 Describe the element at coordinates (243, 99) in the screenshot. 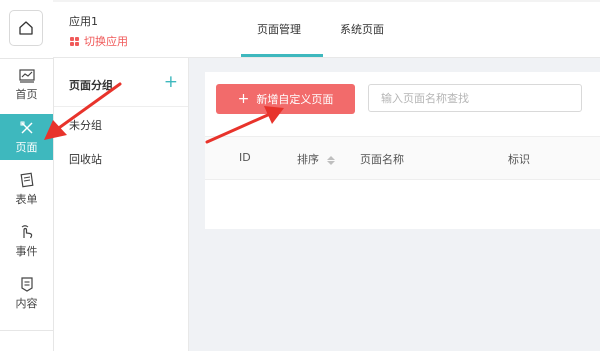

I see `plus-icon: +` at that location.